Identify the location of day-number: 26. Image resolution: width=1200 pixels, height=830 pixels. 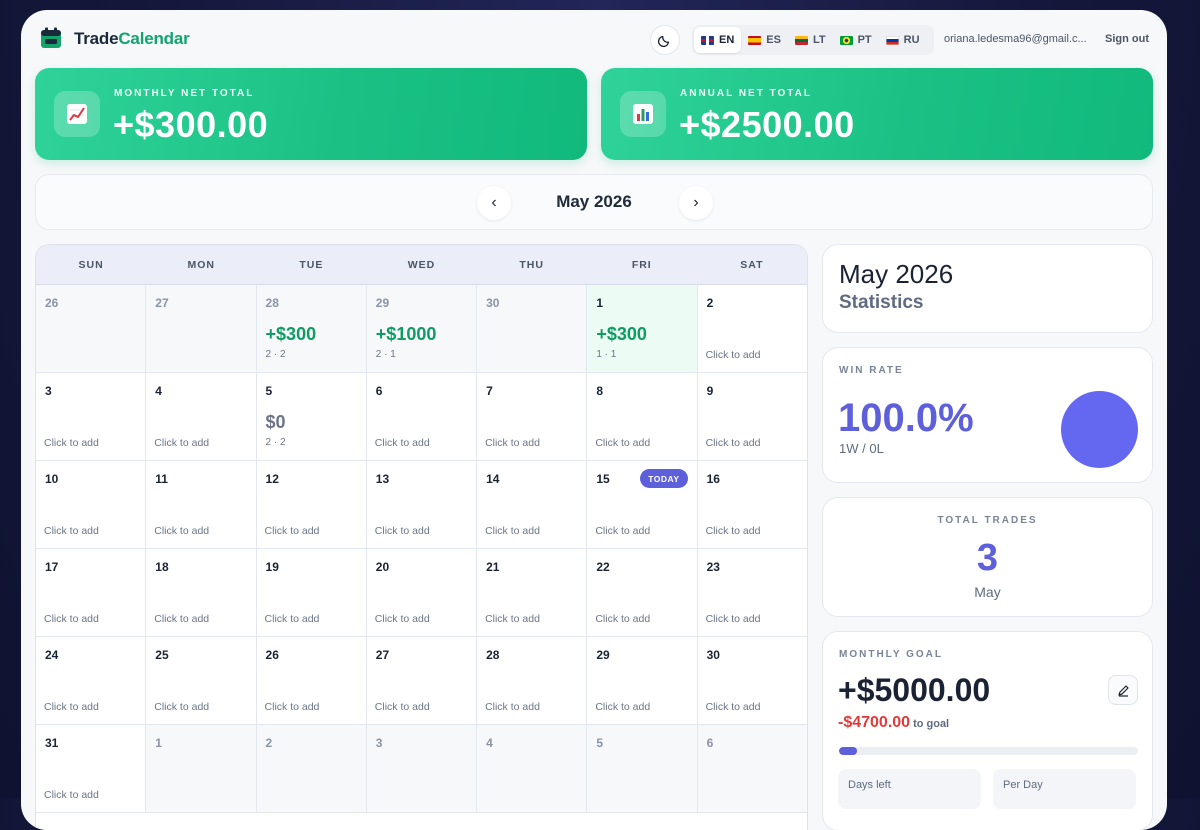
(52, 303).